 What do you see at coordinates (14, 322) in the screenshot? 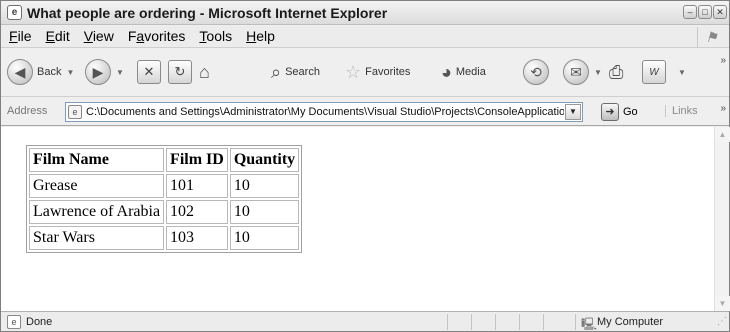
I see `page-status-icon: e` at bounding box center [14, 322].